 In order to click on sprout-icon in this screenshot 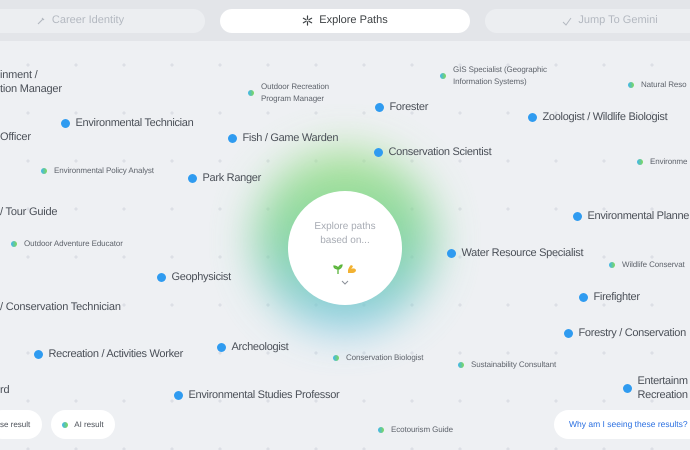, I will do `click(338, 269)`.